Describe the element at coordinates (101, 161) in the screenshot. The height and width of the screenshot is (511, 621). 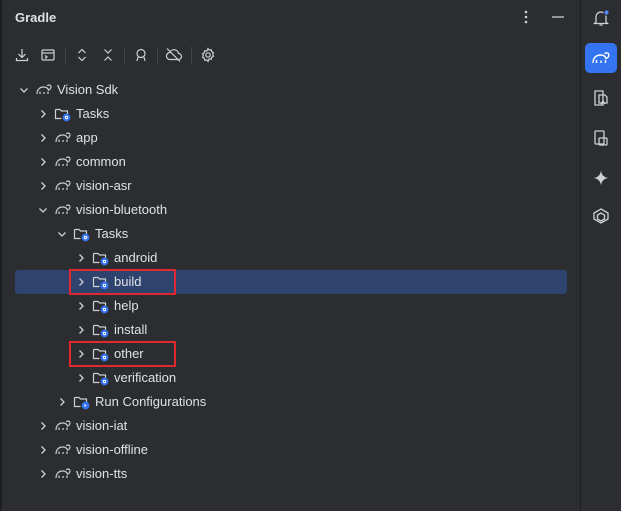
I see `tree-row-label: common` at that location.